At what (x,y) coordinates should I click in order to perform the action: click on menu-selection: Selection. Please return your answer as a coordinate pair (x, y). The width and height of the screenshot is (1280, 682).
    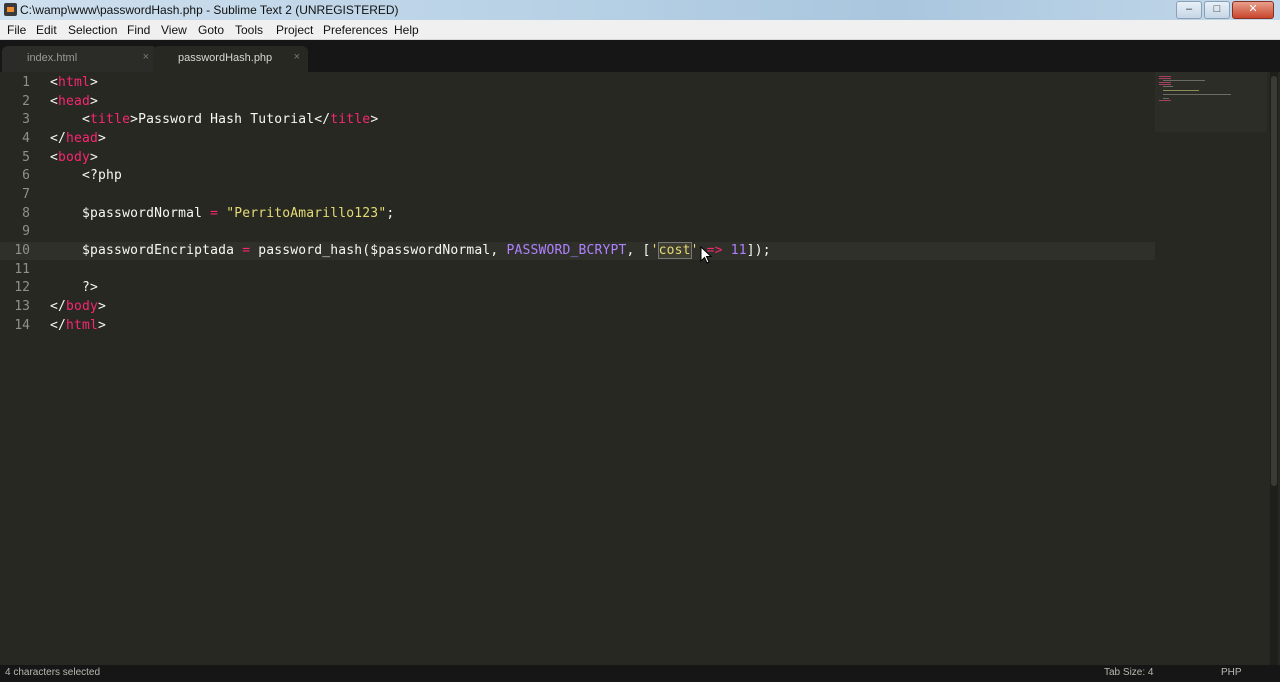
    Looking at the image, I should click on (92, 30).